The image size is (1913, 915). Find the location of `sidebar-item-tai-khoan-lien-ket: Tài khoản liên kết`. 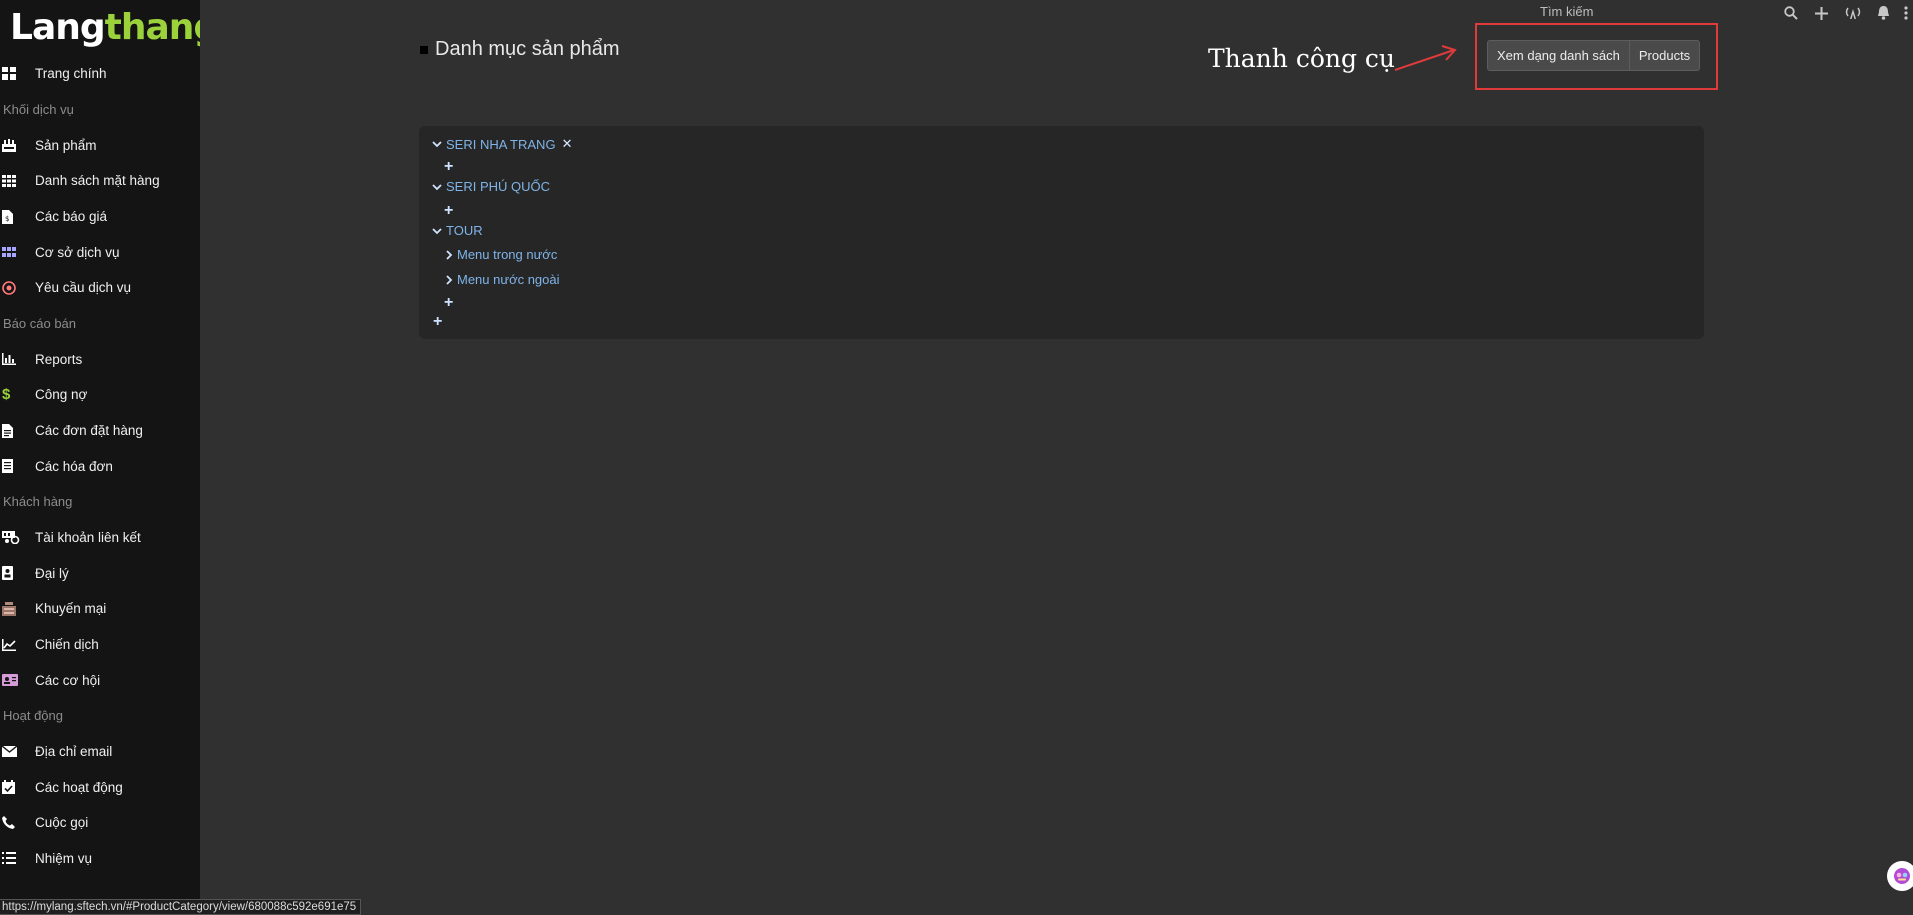

sidebar-item-tai-khoan-lien-ket: Tài khoản liên kết is located at coordinates (100, 538).